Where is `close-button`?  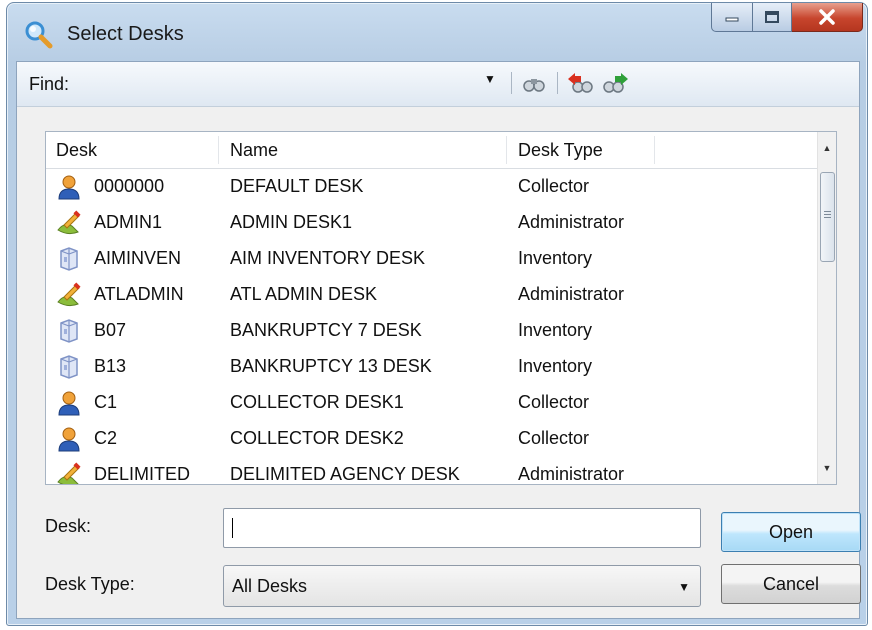 close-button is located at coordinates (827, 17).